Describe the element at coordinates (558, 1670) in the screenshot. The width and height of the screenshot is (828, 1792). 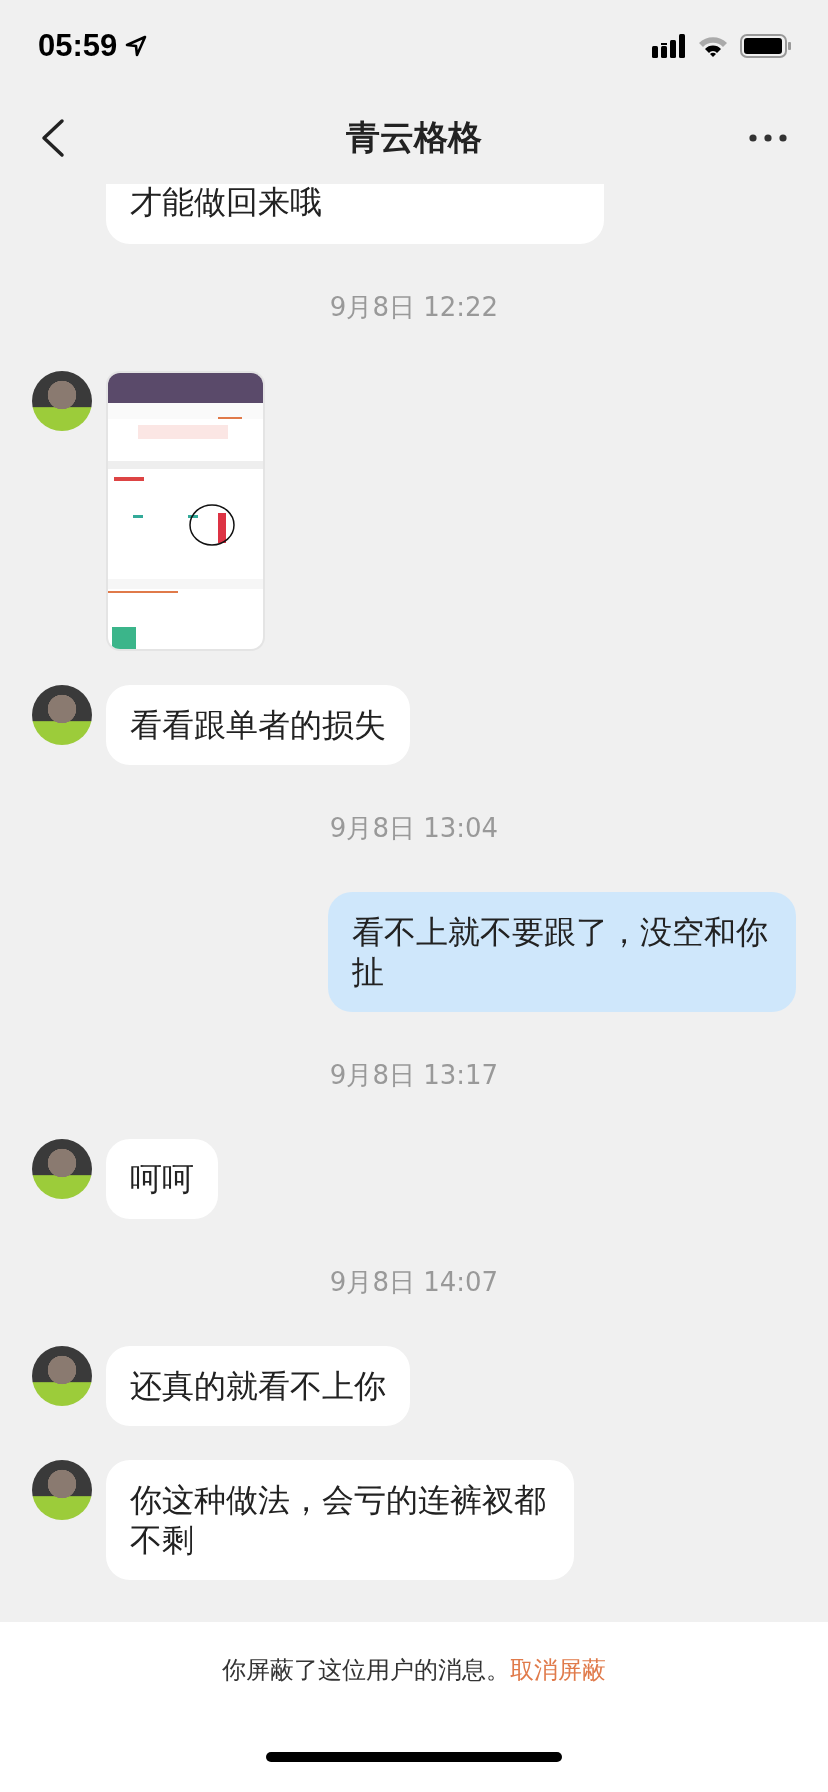
I see `unblock-link: 取消屏蔽` at that location.